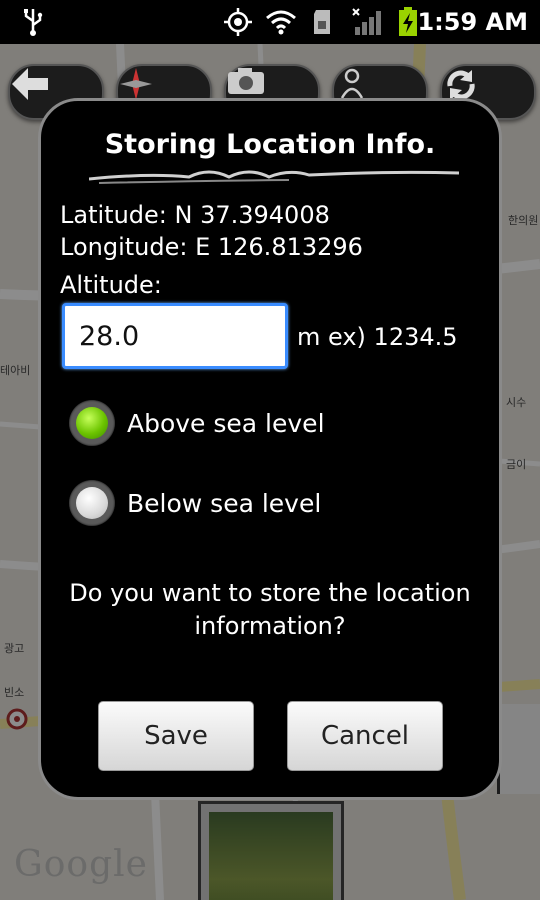  What do you see at coordinates (175, 336) in the screenshot?
I see `altitude-input` at bounding box center [175, 336].